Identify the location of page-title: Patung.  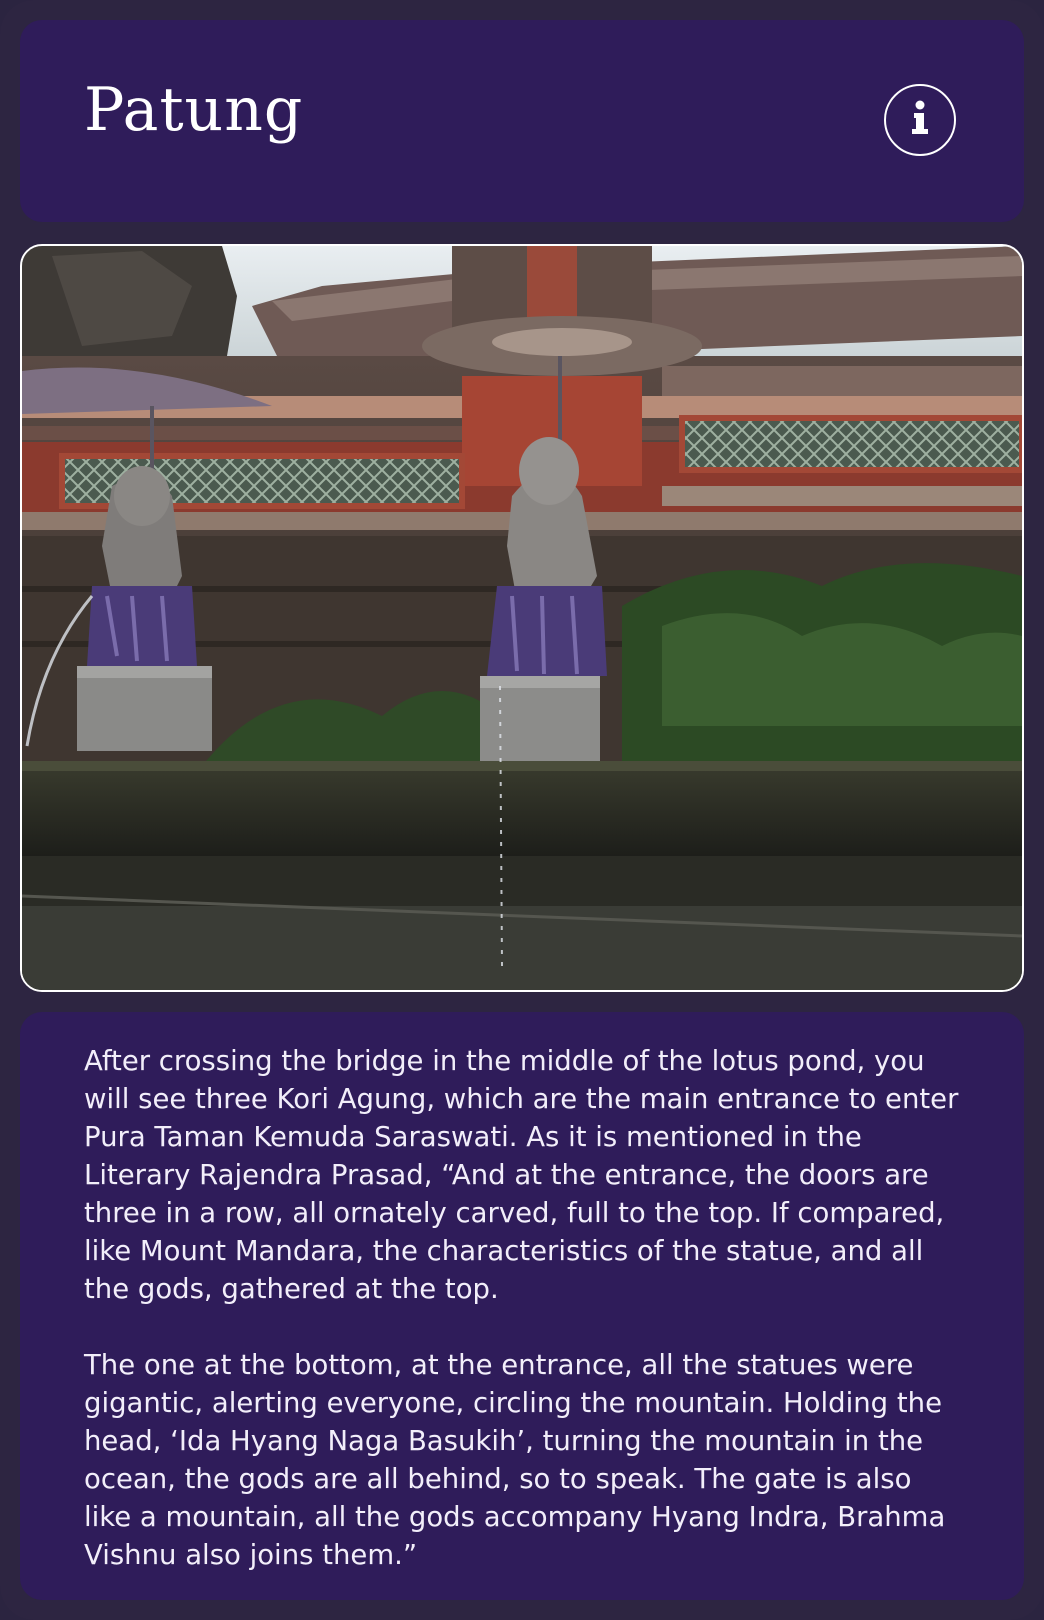
(194, 110).